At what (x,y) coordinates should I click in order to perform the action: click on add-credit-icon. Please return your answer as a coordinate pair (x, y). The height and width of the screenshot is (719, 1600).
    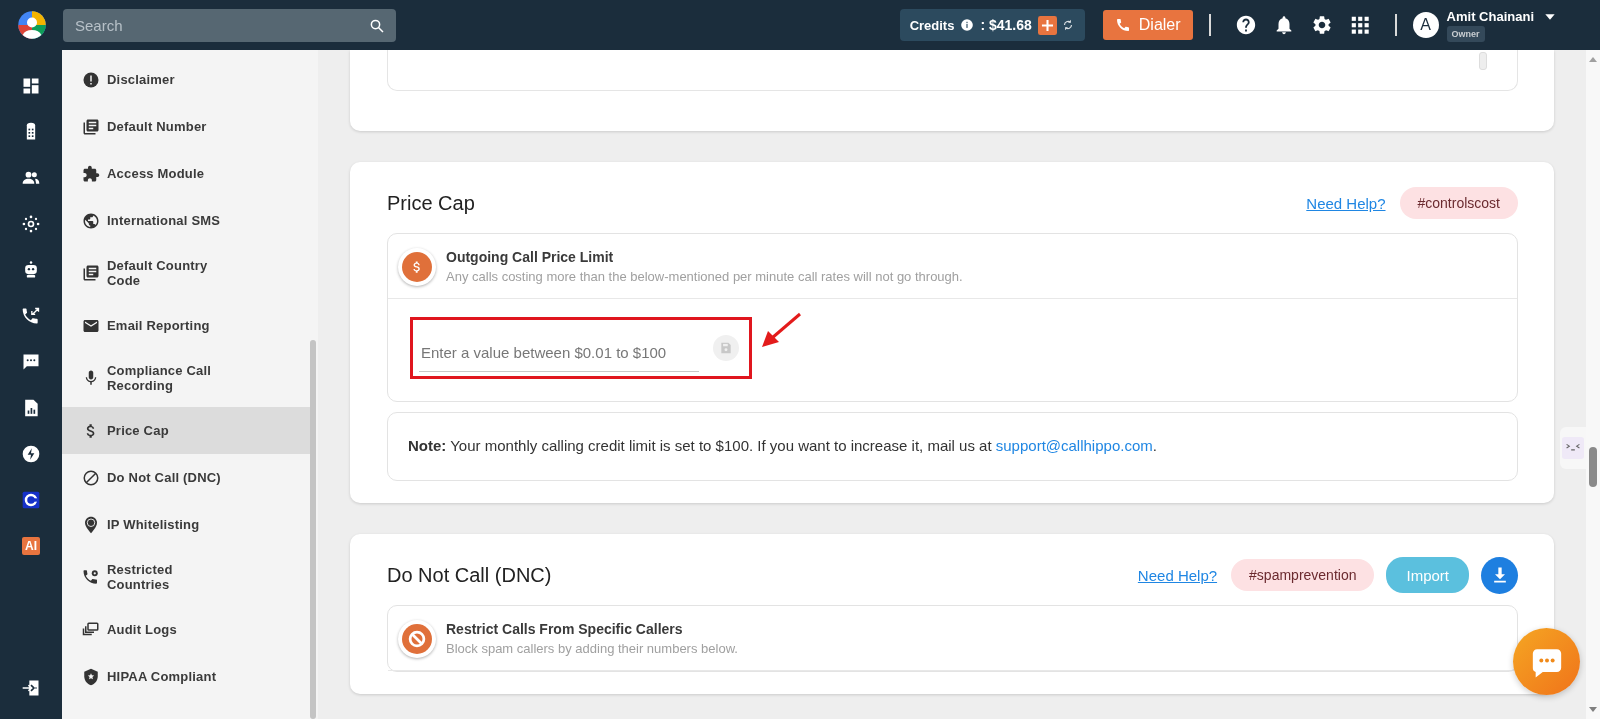
    Looking at the image, I should click on (1047, 25).